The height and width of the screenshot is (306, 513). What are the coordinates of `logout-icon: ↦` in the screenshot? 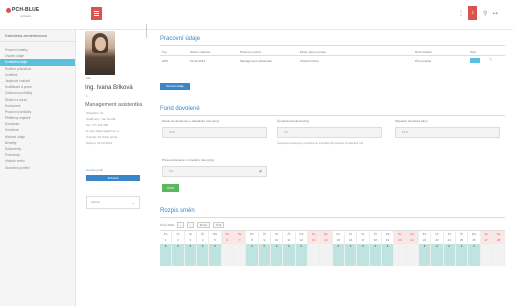 It's located at (495, 14).